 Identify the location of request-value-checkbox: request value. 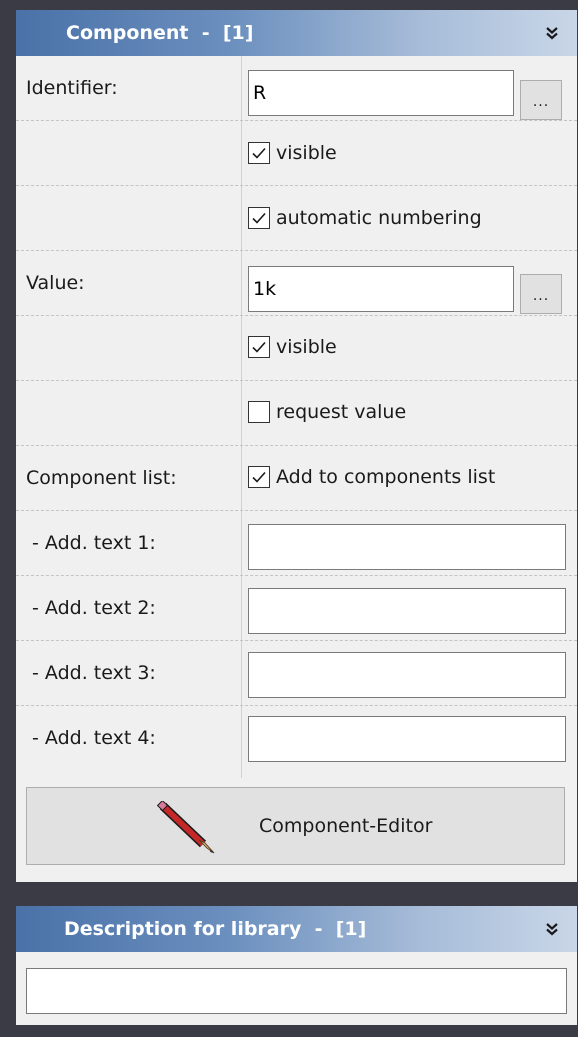
(327, 412).